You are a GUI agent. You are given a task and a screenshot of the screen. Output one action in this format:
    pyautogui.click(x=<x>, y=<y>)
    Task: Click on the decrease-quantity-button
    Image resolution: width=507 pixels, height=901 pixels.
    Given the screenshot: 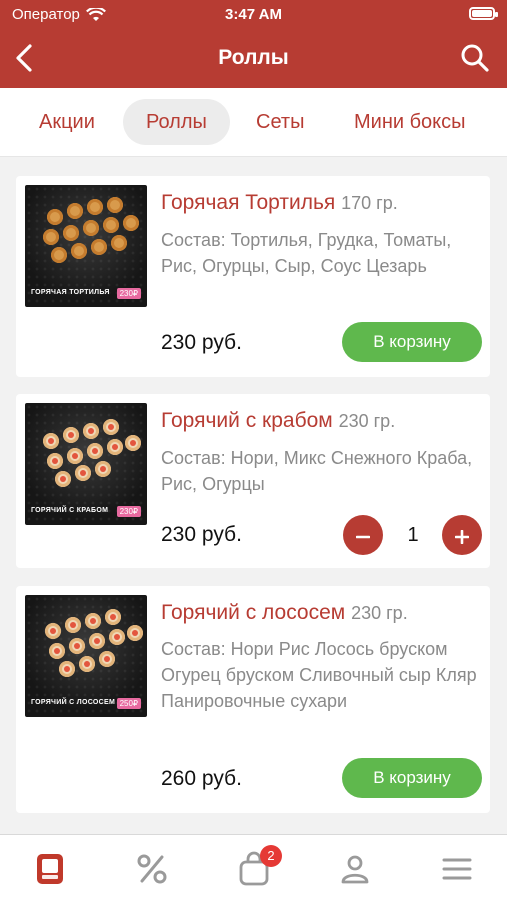 What is the action you would take?
    pyautogui.click(x=363, y=535)
    